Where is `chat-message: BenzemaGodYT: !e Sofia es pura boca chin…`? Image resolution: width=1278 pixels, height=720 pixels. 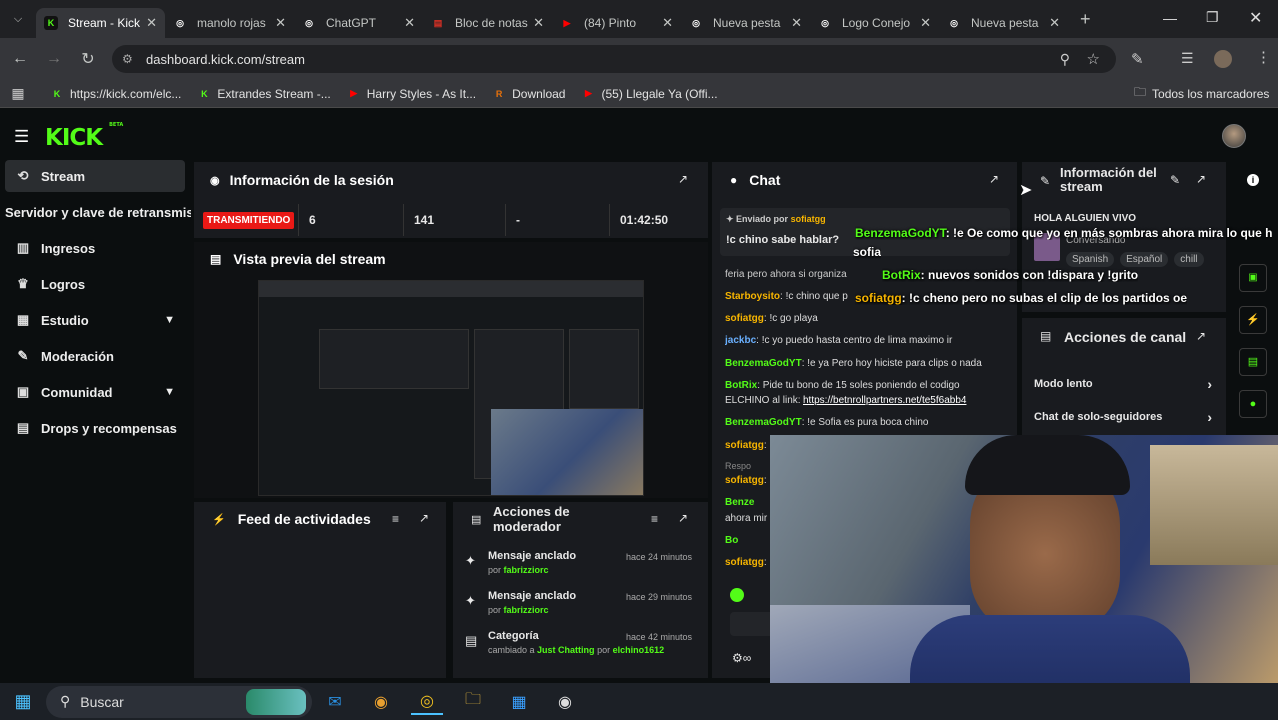
chat-message: BenzemaGodYT: !e Sofia es pura boca chin… is located at coordinates (865, 422).